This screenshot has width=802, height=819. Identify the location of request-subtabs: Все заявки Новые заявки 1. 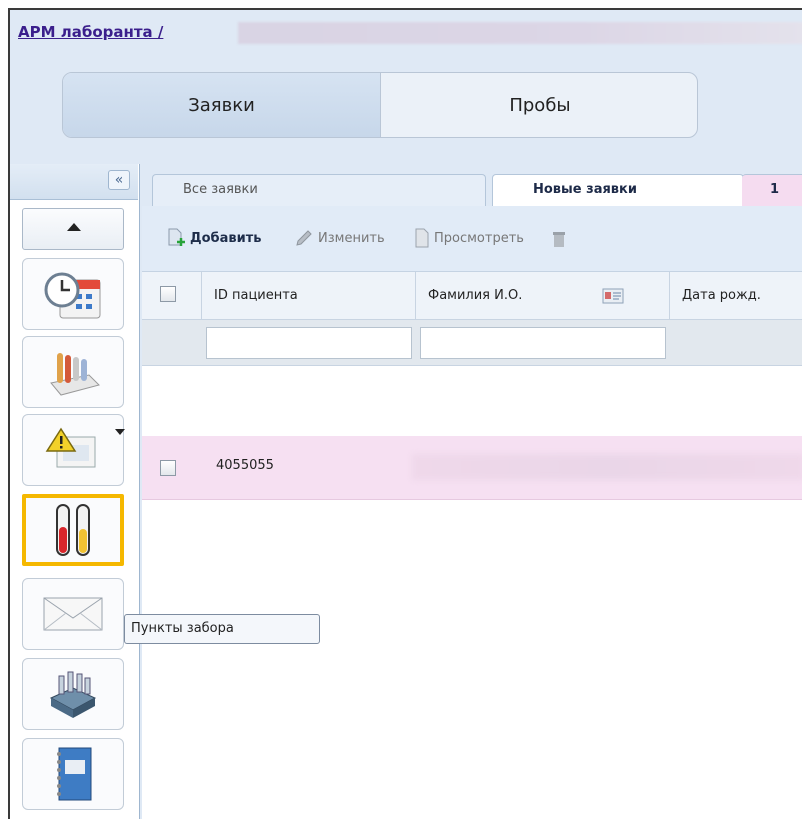
(472, 185).